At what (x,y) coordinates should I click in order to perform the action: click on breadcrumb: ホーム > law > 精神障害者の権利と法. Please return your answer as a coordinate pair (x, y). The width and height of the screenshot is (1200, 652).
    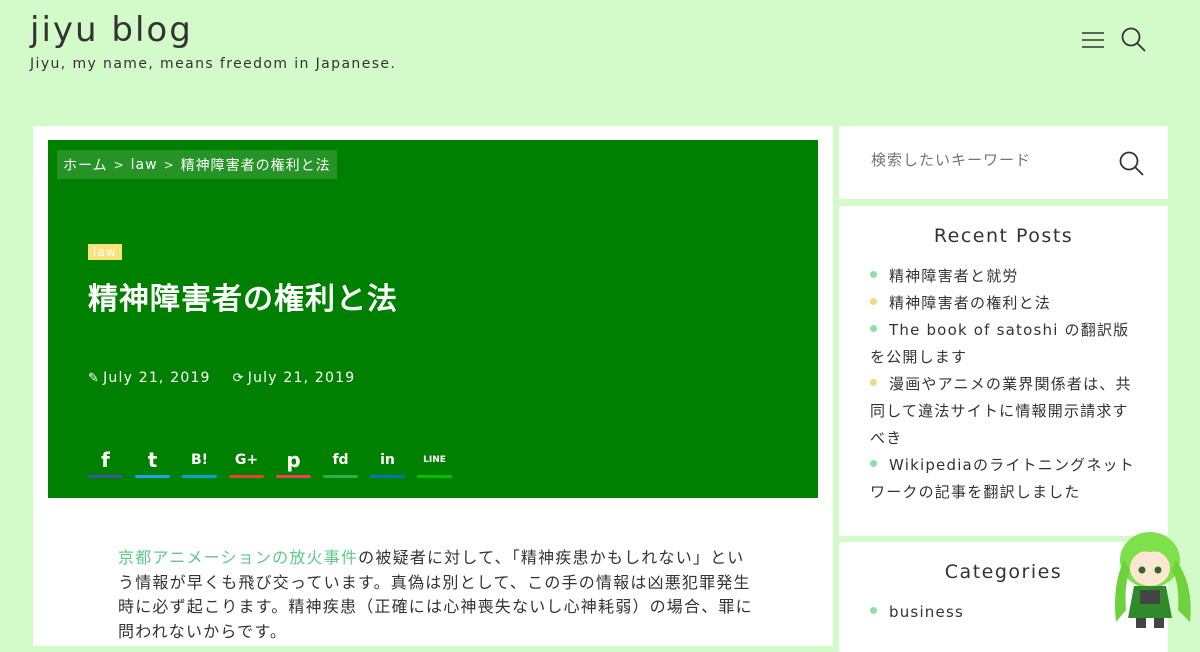
    Looking at the image, I should click on (197, 164).